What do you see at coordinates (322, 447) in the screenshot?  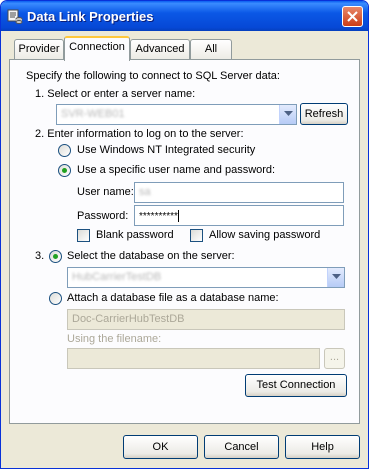 I see `help-button: Help` at bounding box center [322, 447].